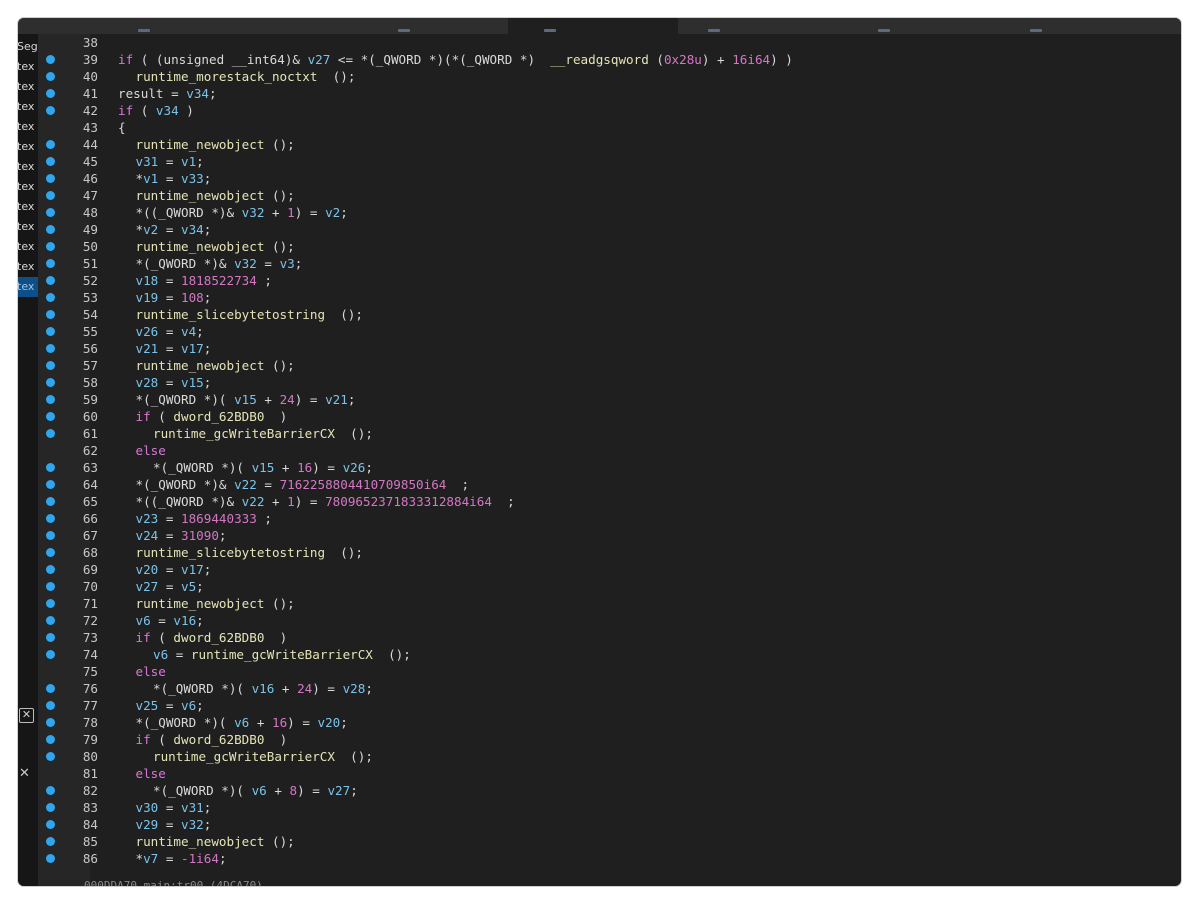 The height and width of the screenshot is (905, 1200). I want to click on close-icon: ✕, so click(24, 773).